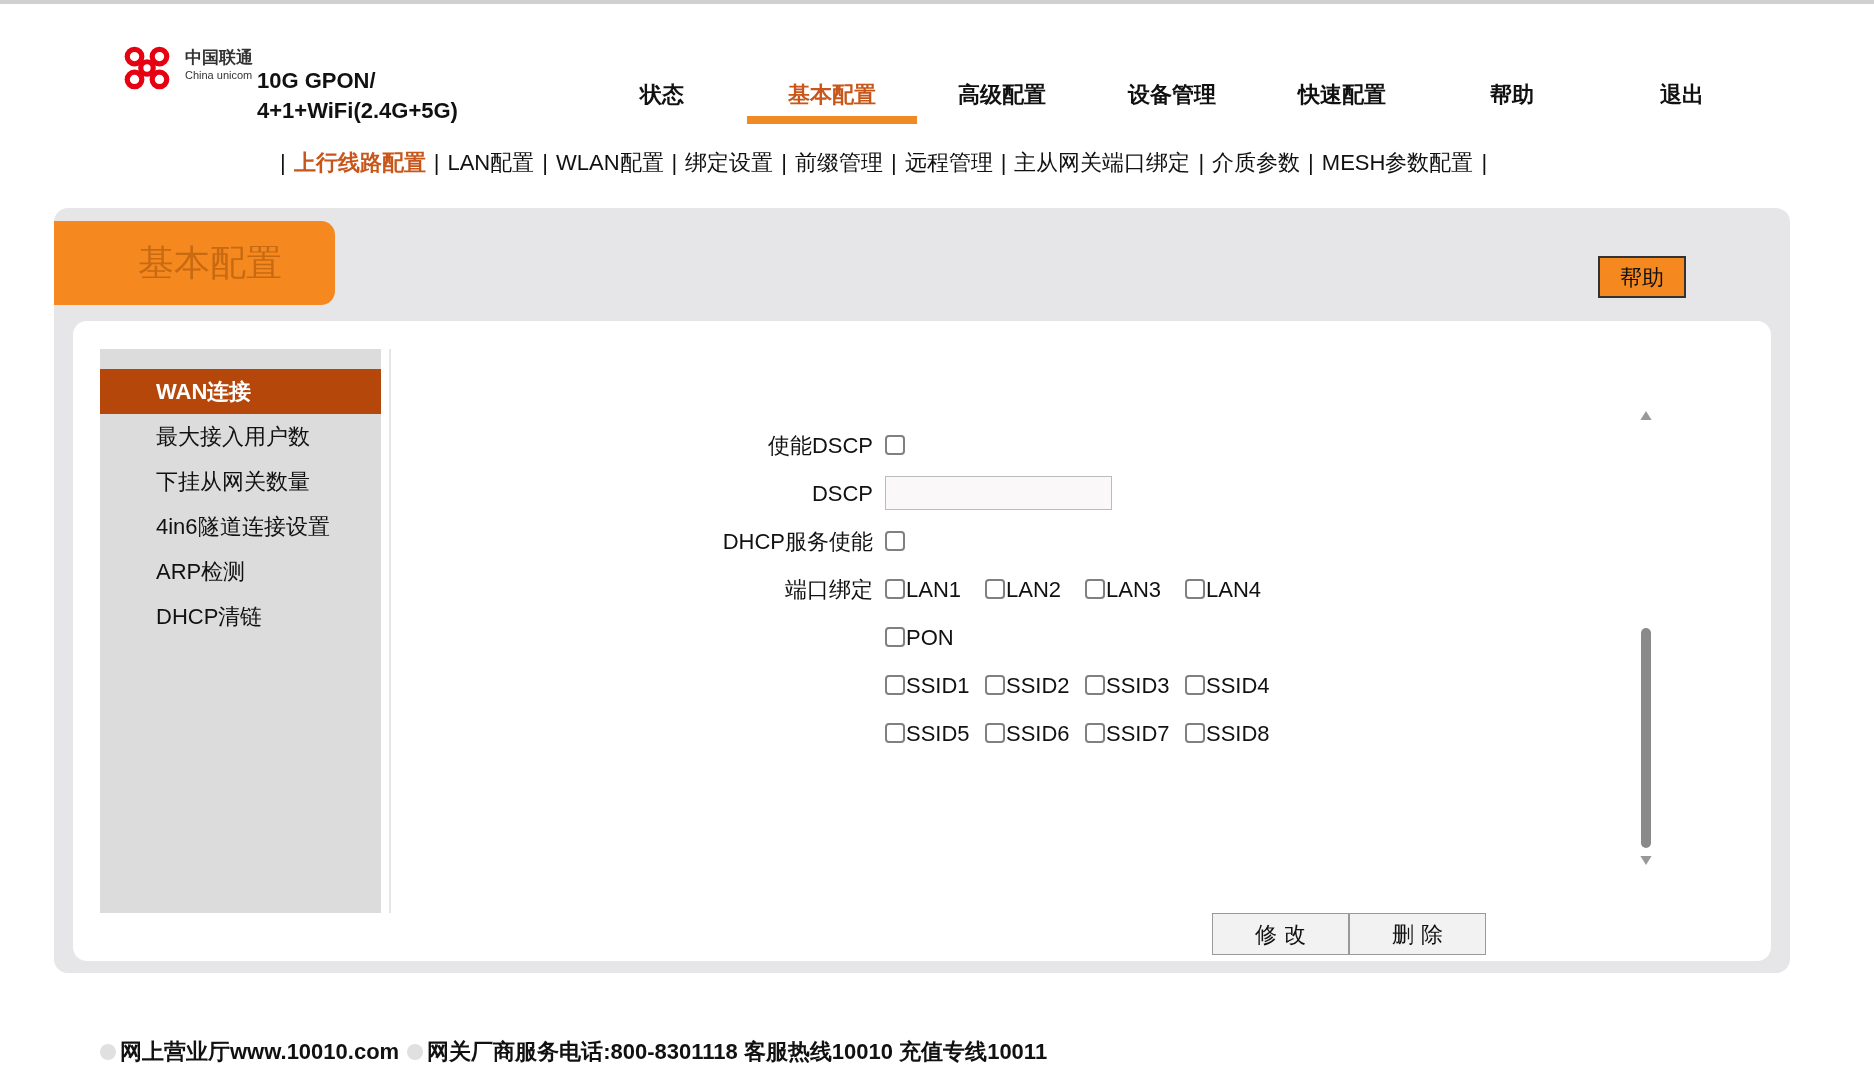 The width and height of the screenshot is (1874, 1076). I want to click on subnav-link: 介质参数, so click(1256, 162).